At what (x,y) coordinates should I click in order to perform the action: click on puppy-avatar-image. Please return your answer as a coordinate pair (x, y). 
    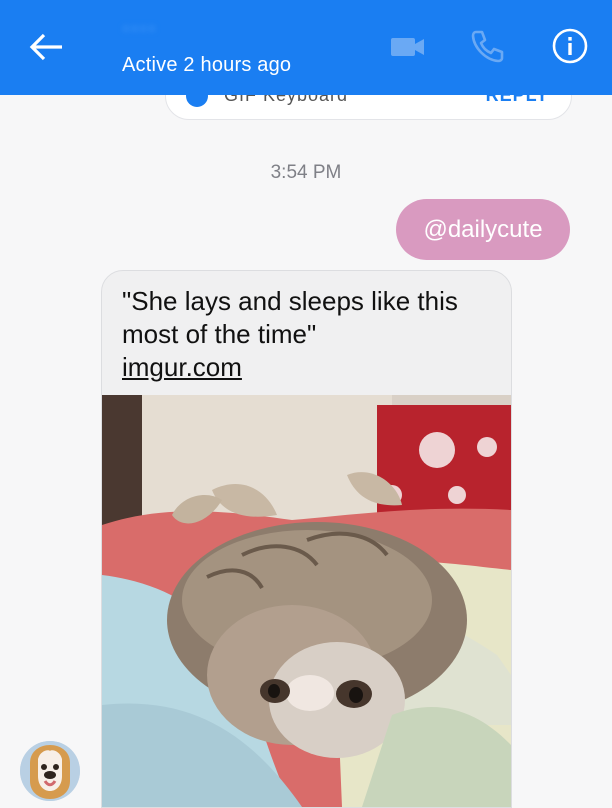
    Looking at the image, I should click on (50, 771).